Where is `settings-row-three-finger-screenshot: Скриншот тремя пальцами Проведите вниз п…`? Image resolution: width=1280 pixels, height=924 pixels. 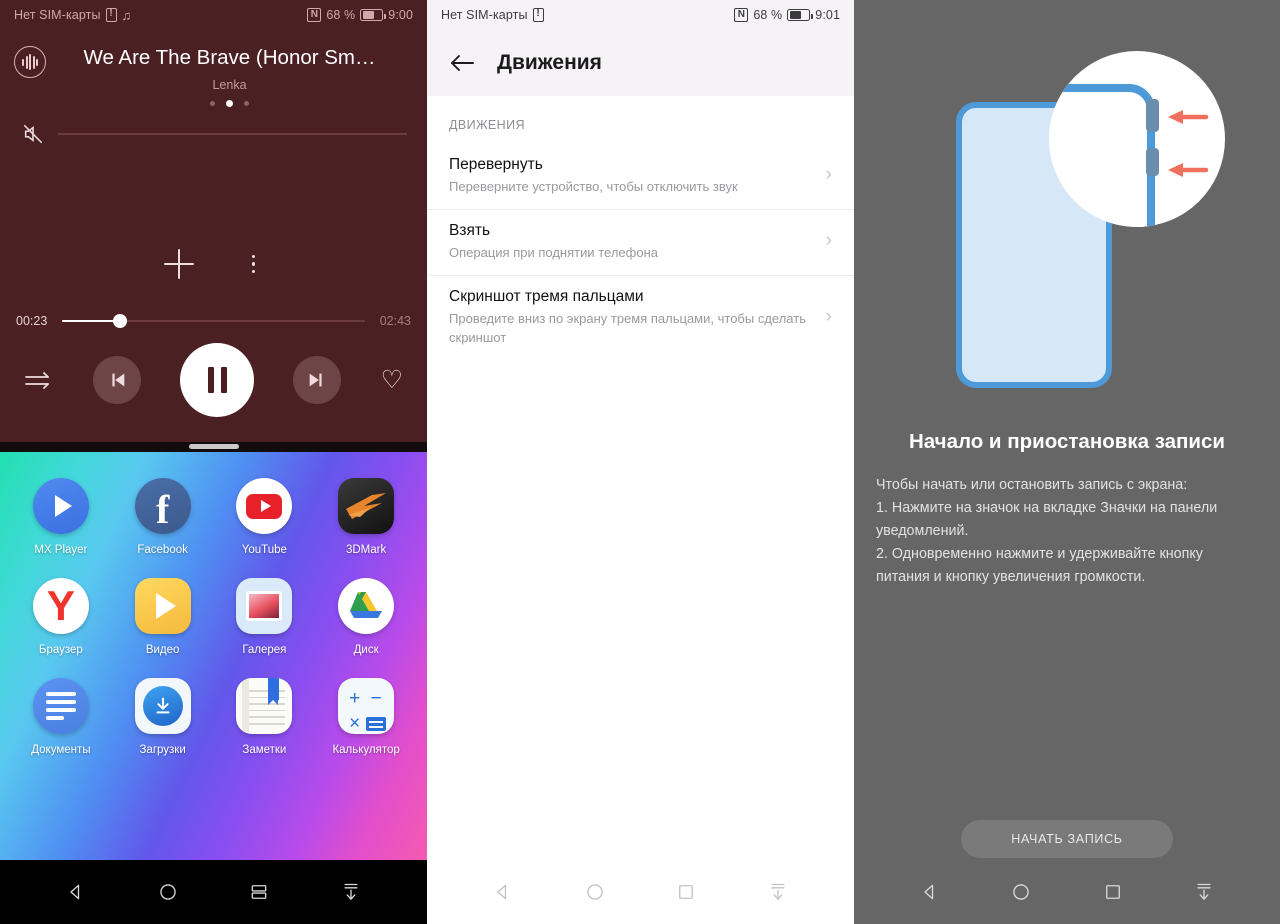 settings-row-three-finger-screenshot: Скриншот тремя пальцами Проведите вниз п… is located at coordinates (640, 317).